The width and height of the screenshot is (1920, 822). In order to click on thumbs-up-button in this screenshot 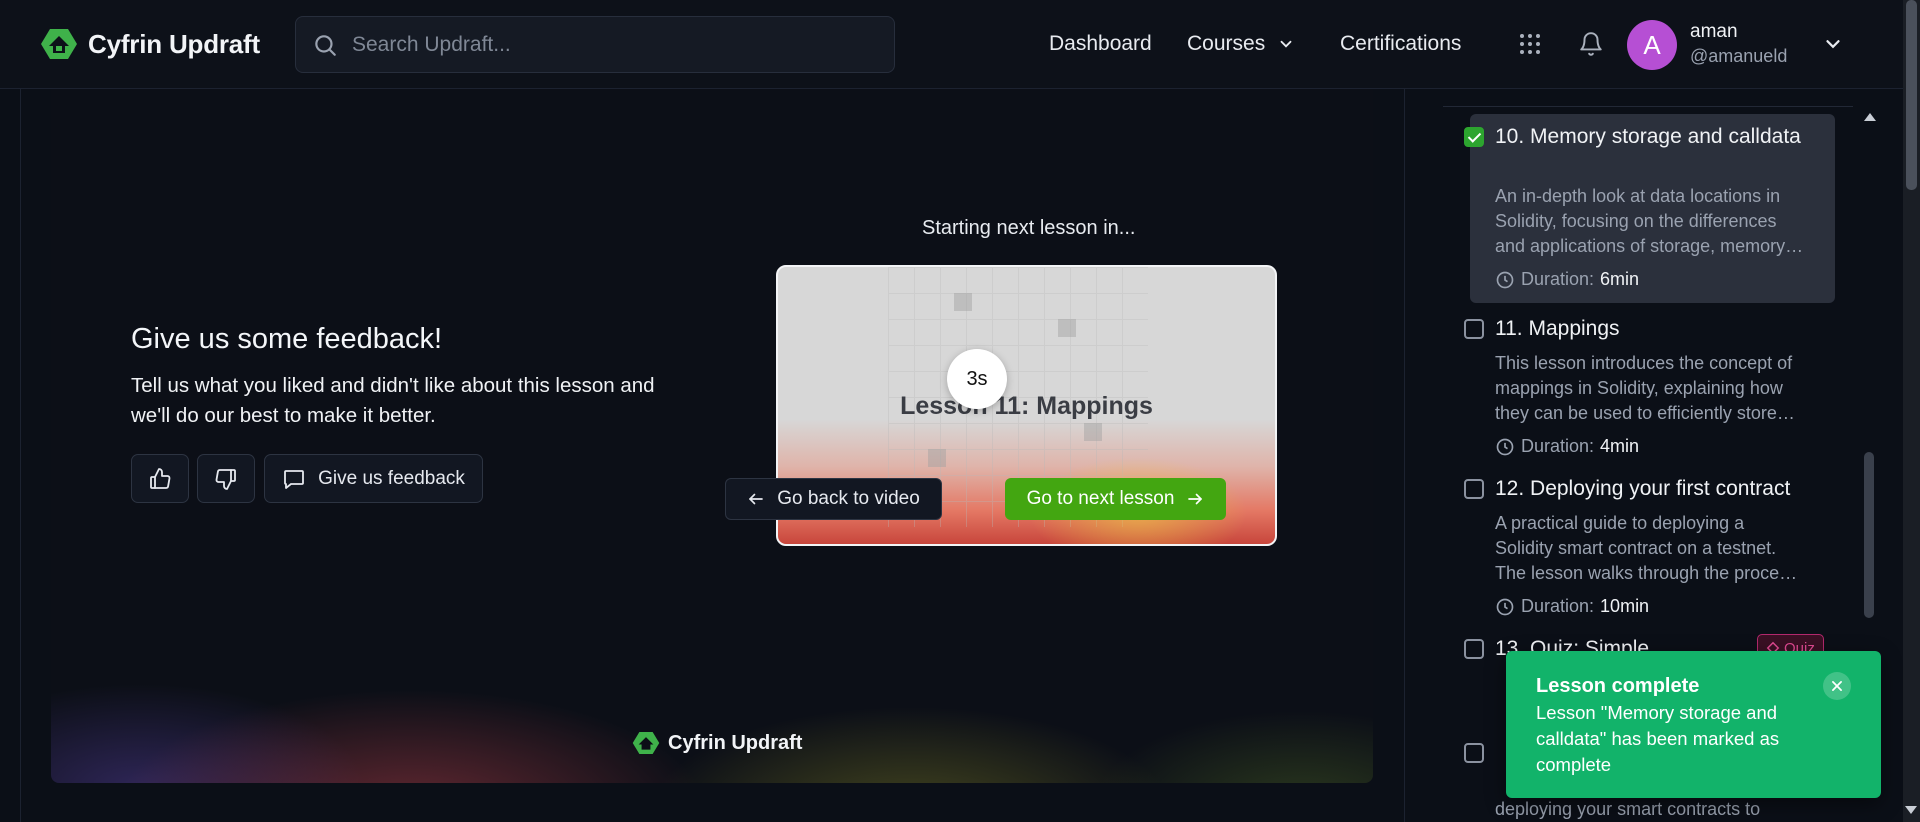, I will do `click(160, 478)`.